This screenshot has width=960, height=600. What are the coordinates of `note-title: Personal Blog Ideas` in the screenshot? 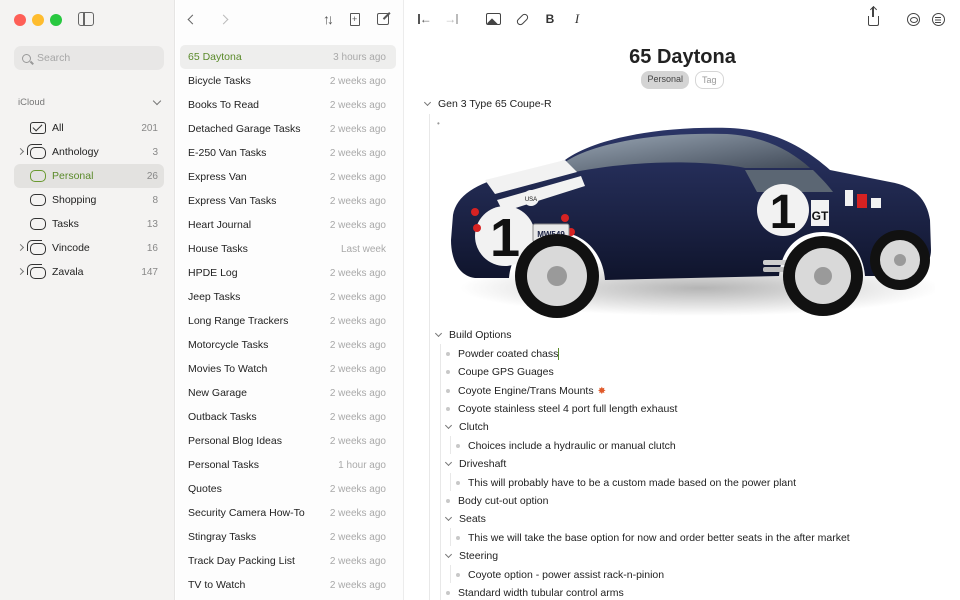 It's located at (235, 441).